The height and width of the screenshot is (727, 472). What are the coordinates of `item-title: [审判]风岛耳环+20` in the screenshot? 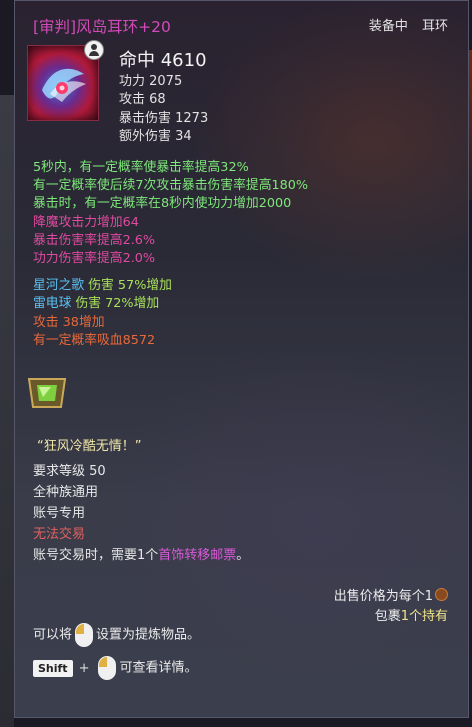 It's located at (102, 27).